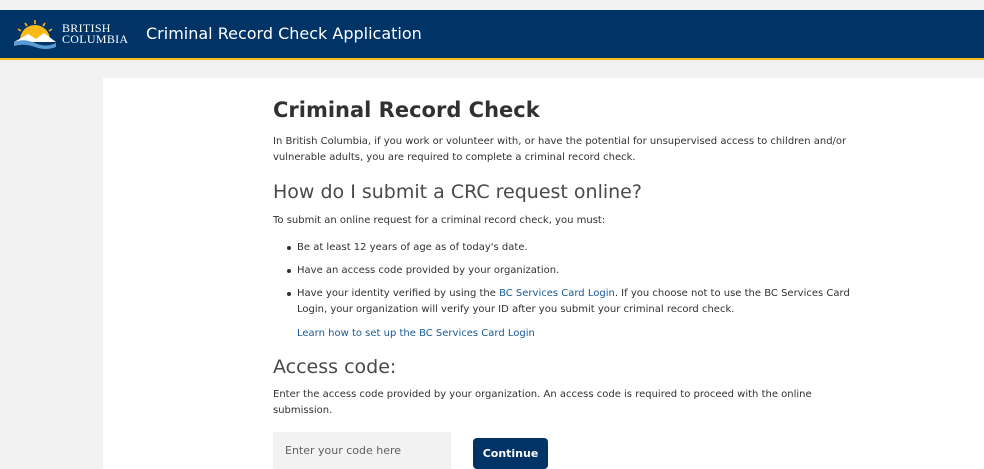  What do you see at coordinates (35, 34) in the screenshot?
I see `bc-sun-logo-icon` at bounding box center [35, 34].